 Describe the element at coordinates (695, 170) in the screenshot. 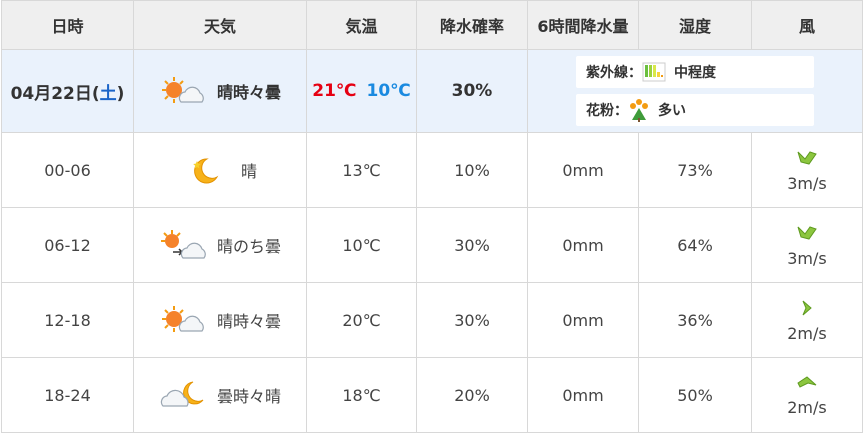

I see `row-humidity: 73%` at that location.